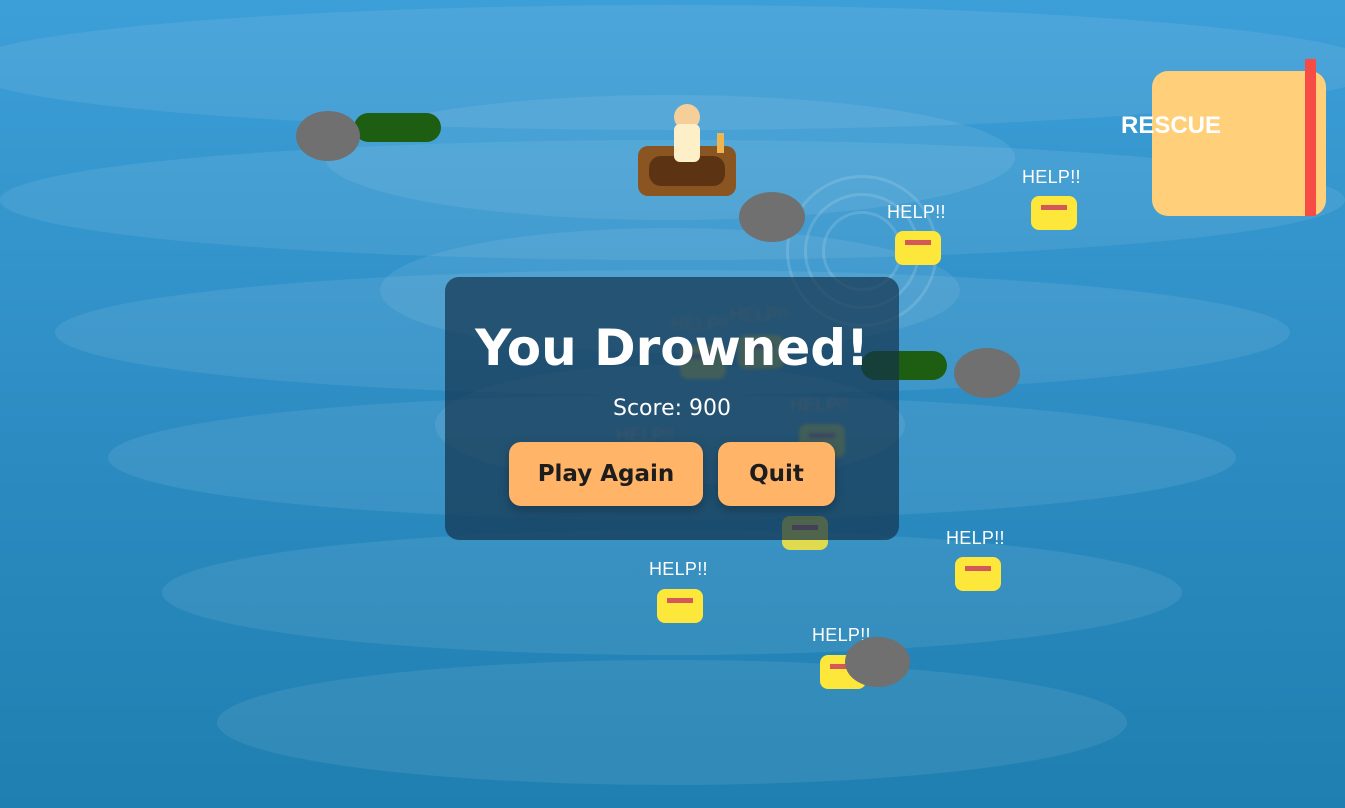 The image size is (1345, 808). I want to click on play-again-button: Play Again, so click(606, 474).